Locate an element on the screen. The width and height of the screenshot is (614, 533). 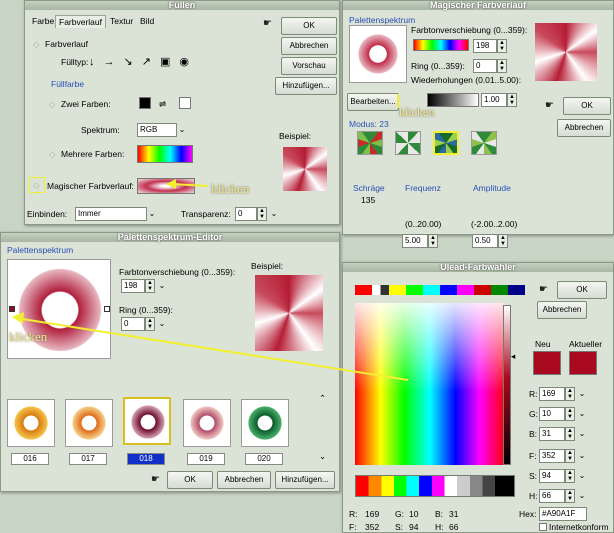
freq-input: 5.00 is located at coordinates (415, 241).